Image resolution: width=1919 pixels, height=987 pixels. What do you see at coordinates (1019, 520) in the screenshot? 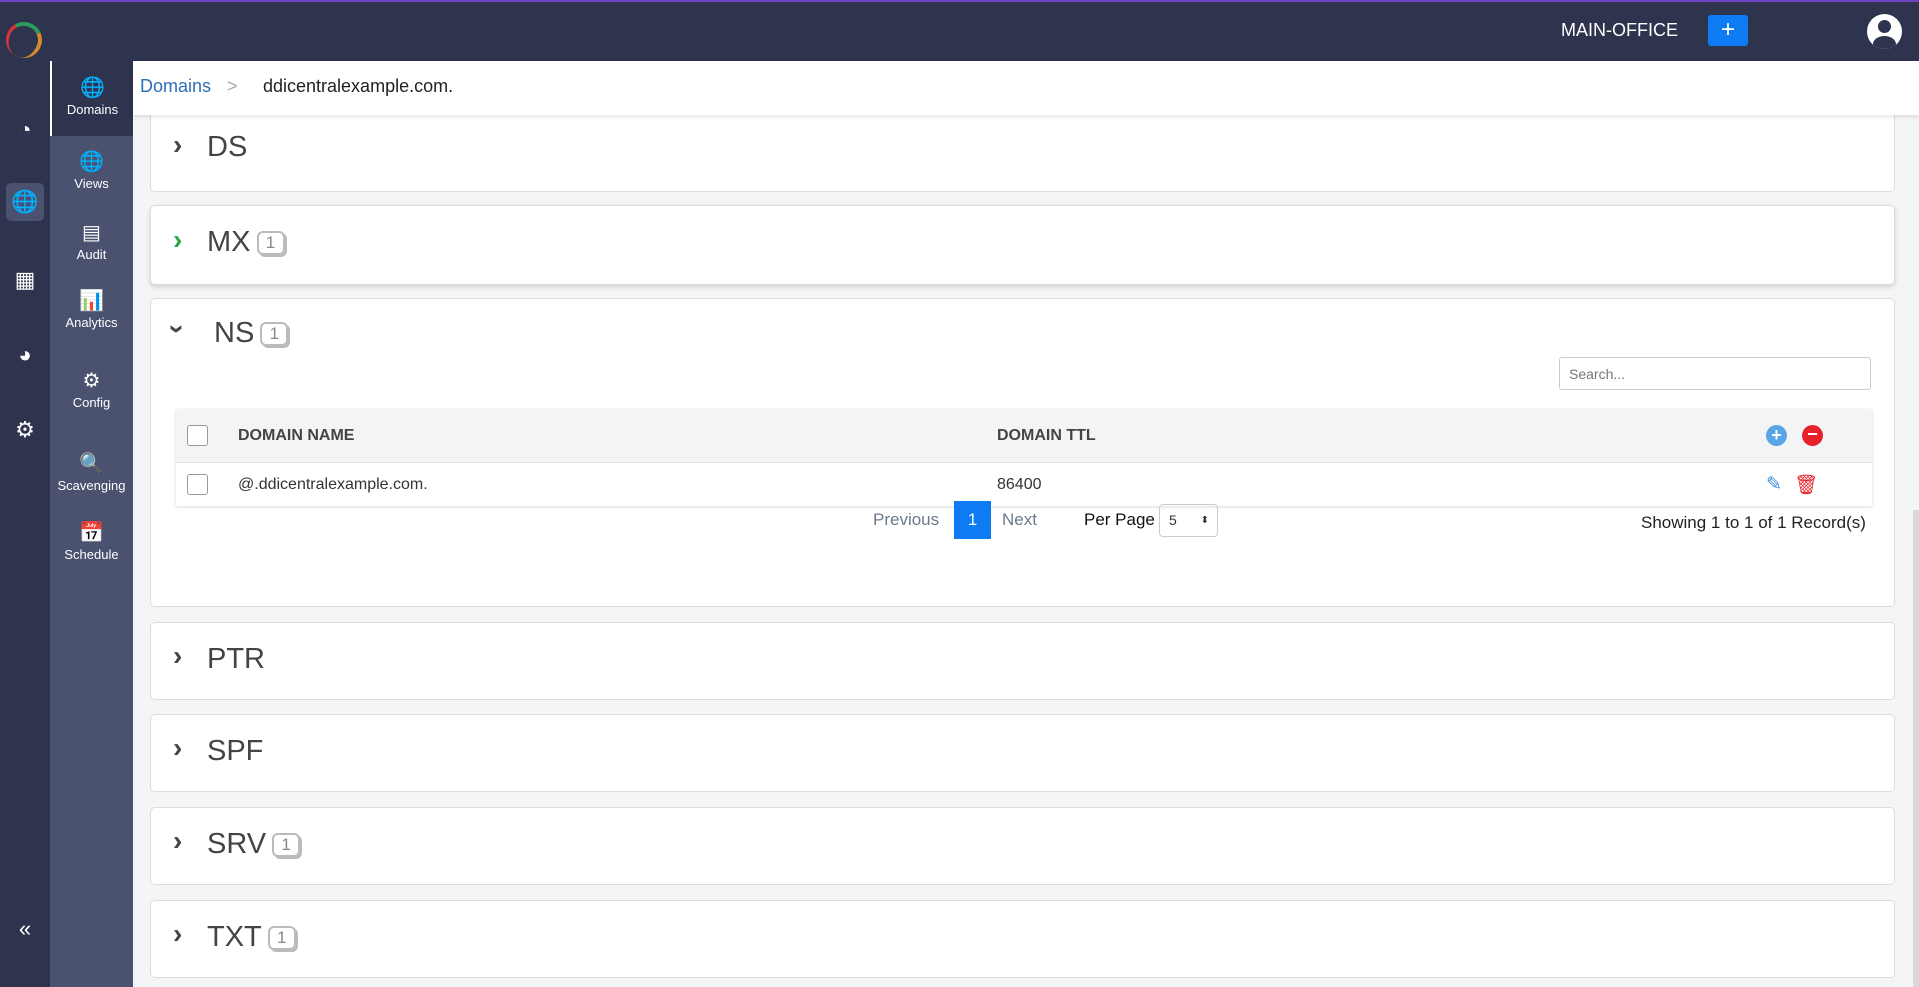
I see `next-button: Next` at bounding box center [1019, 520].